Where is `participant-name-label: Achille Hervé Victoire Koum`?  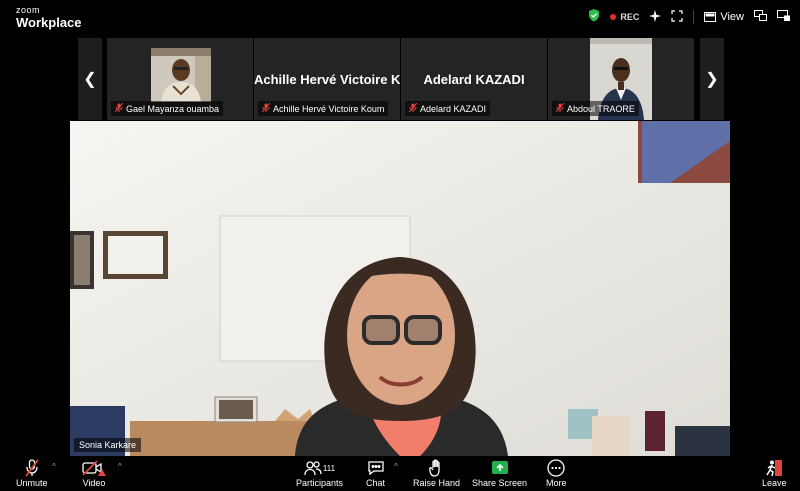 participant-name-label: Achille Hervé Victoire Koum is located at coordinates (323, 108).